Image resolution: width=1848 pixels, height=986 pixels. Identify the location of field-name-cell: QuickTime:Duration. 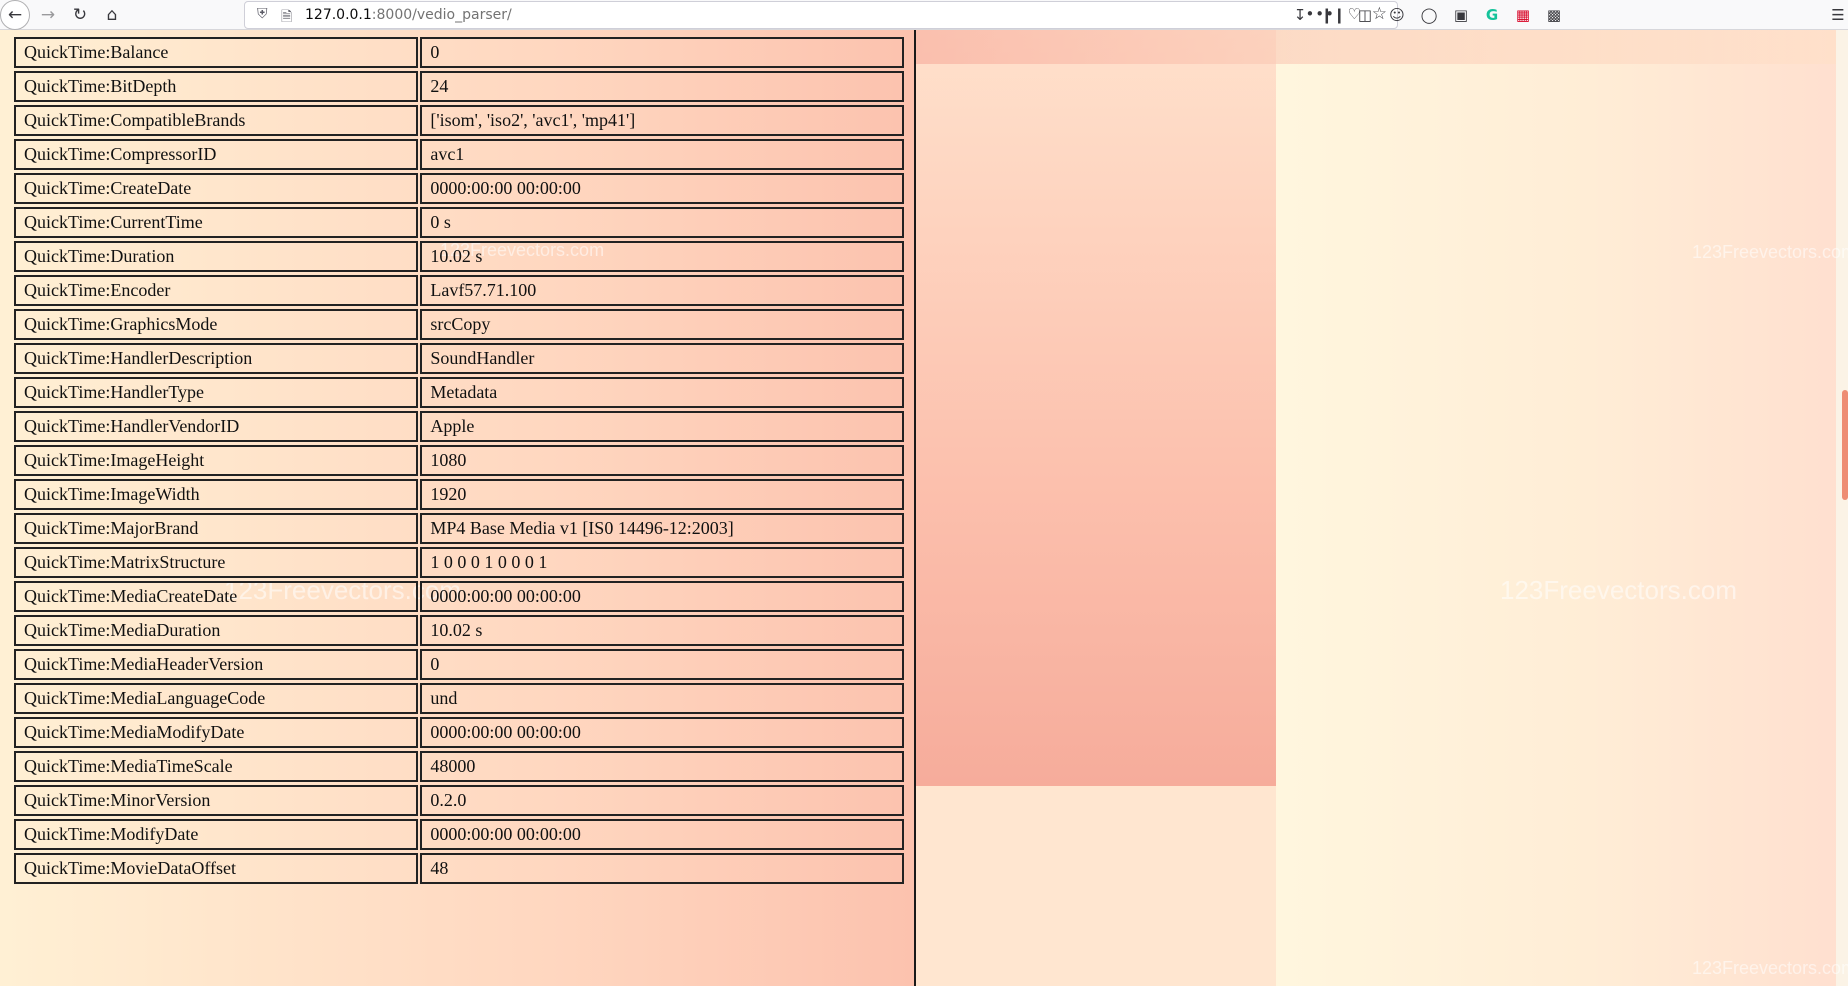
(216, 256).